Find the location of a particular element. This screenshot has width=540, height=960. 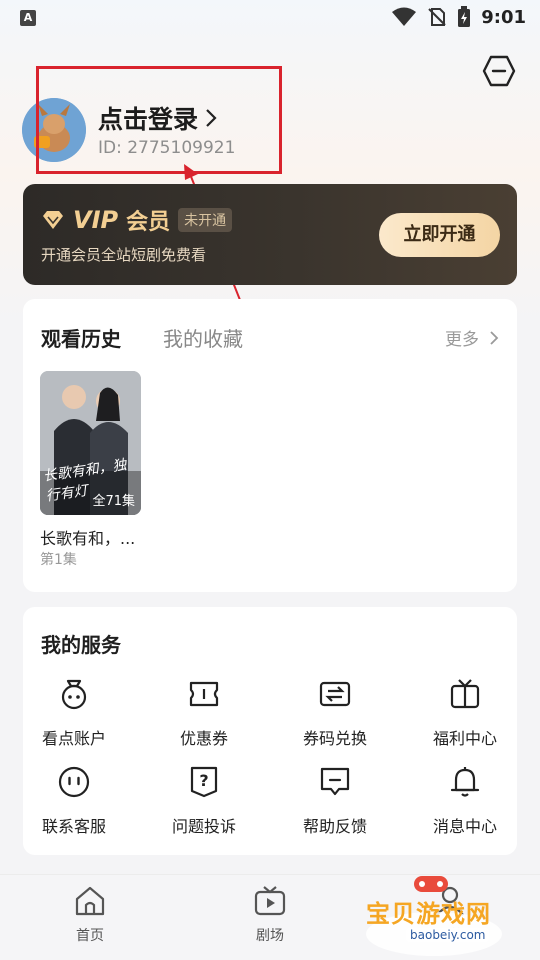

nav-home: 首页 is located at coordinates (90, 915).